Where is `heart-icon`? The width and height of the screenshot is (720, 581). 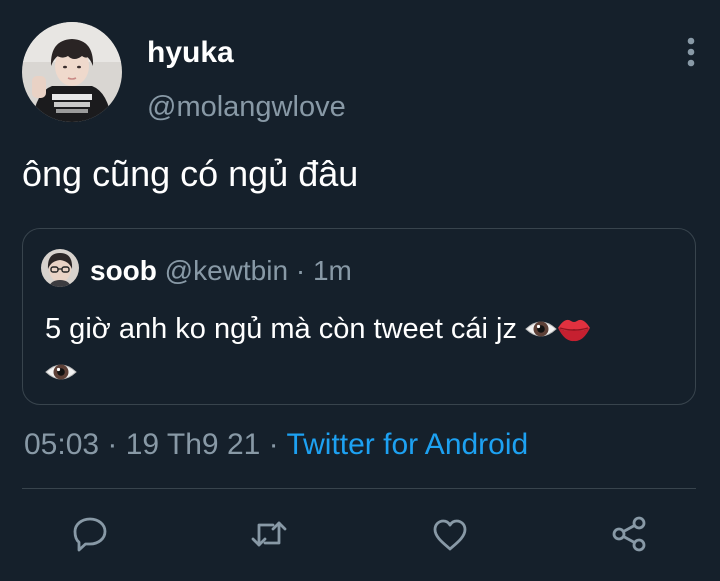 heart-icon is located at coordinates (450, 535).